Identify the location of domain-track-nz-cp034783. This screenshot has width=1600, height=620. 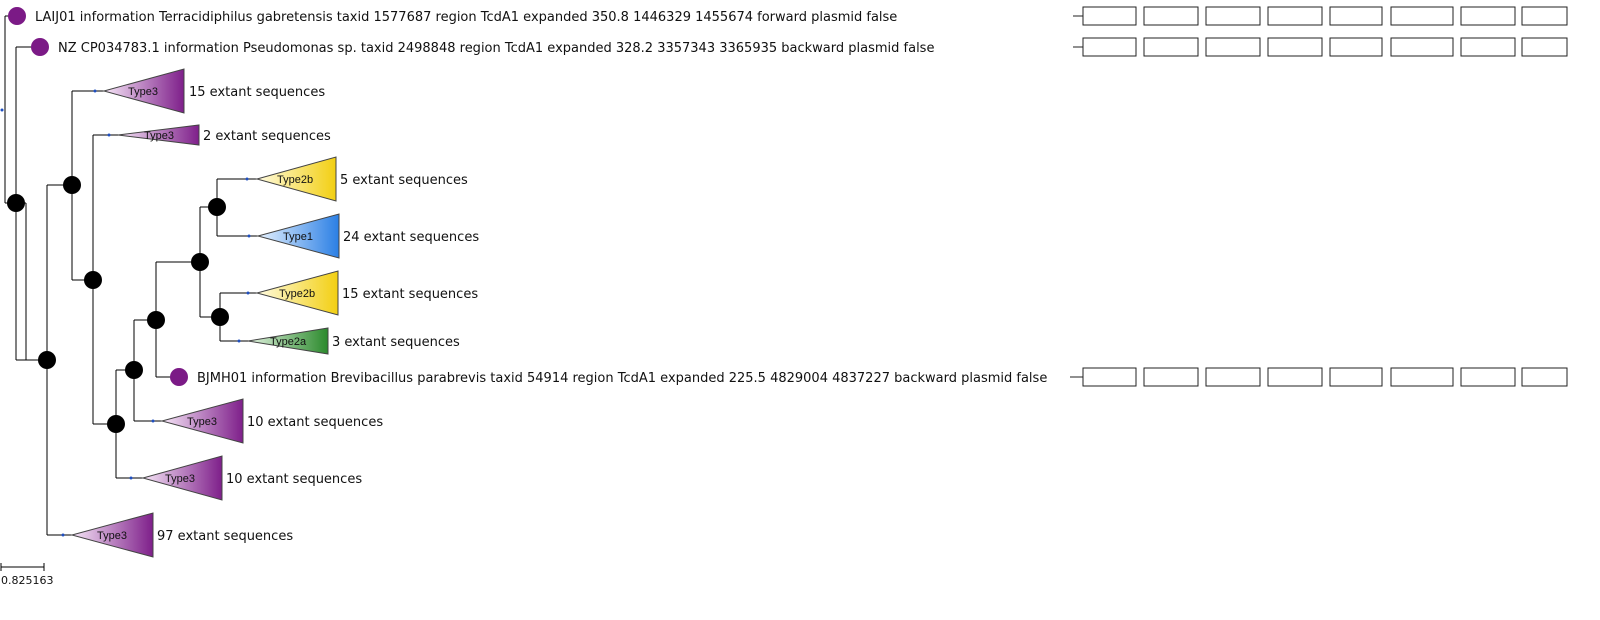
(1320, 47).